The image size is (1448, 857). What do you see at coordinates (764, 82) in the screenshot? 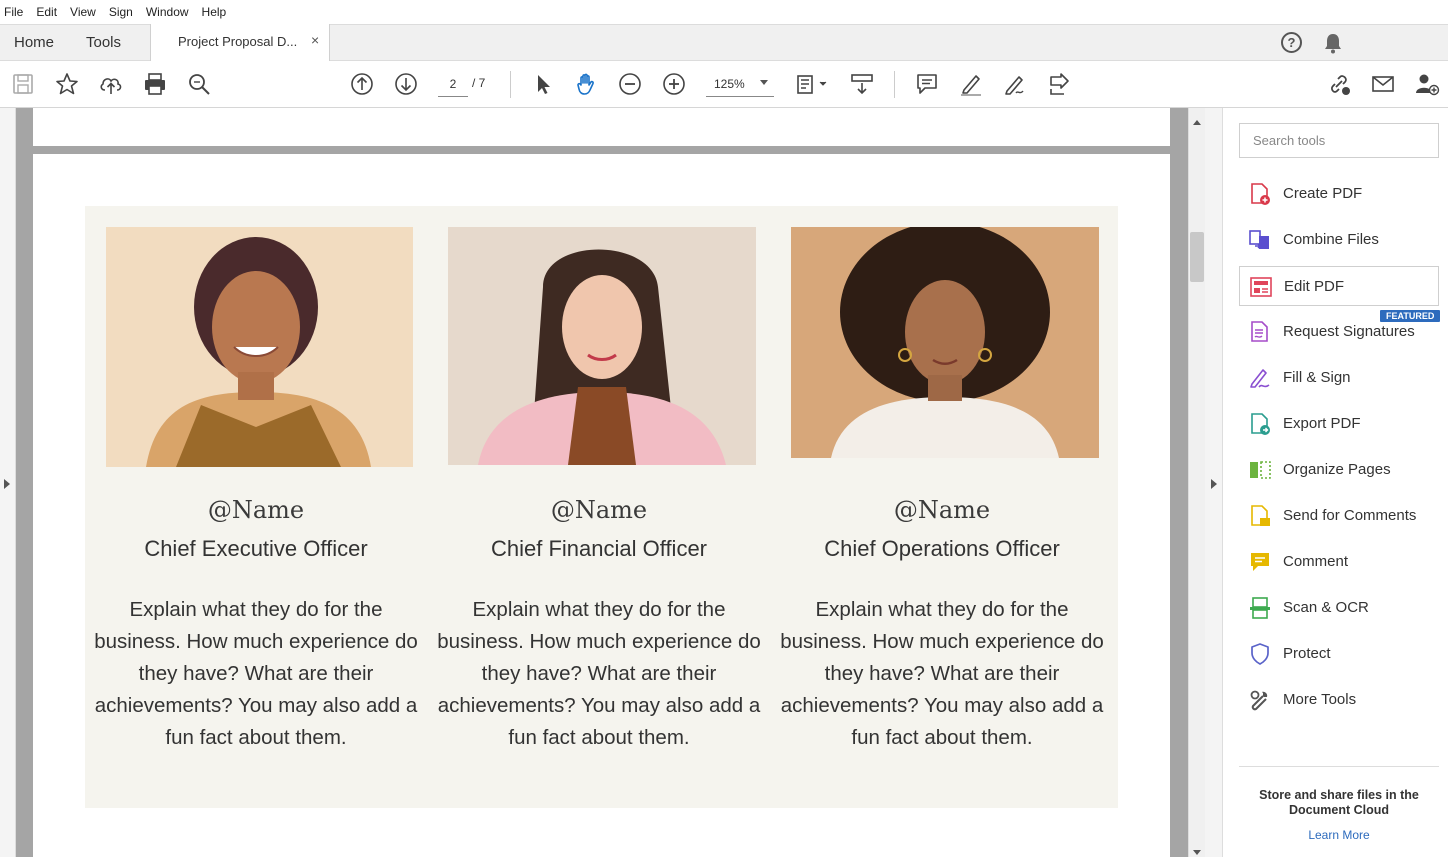
I see `chevron-down-icon` at bounding box center [764, 82].